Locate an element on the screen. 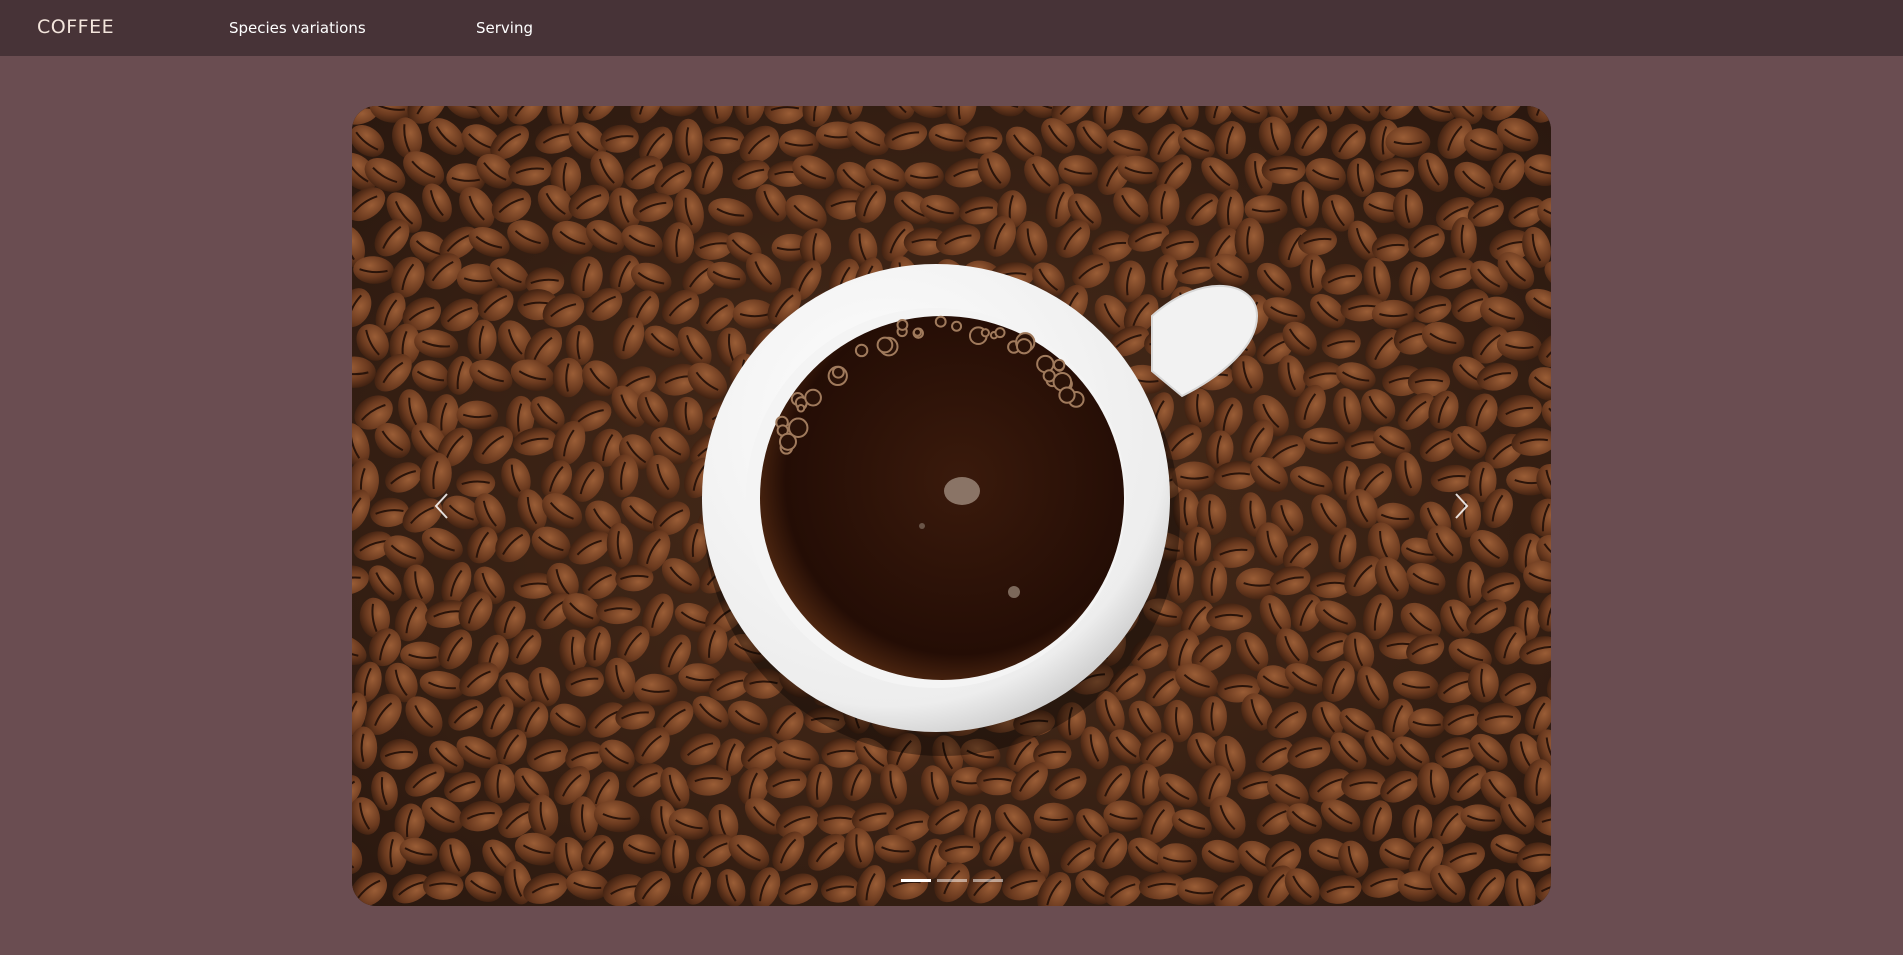 Image resolution: width=1903 pixels, height=955 pixels. chevron-right-icon is located at coordinates (1462, 506).